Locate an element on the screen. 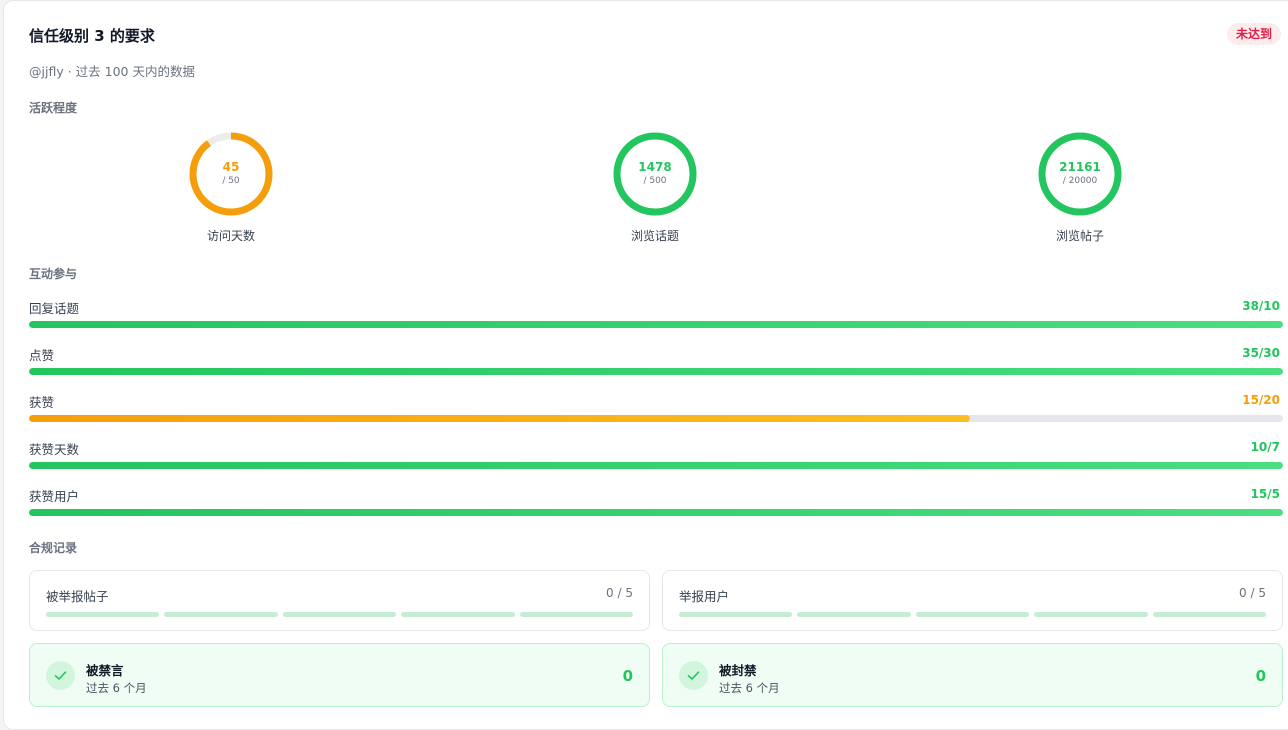 The image size is (1288, 730). row-label-liked-days: 获赞天数 is located at coordinates (54, 449).